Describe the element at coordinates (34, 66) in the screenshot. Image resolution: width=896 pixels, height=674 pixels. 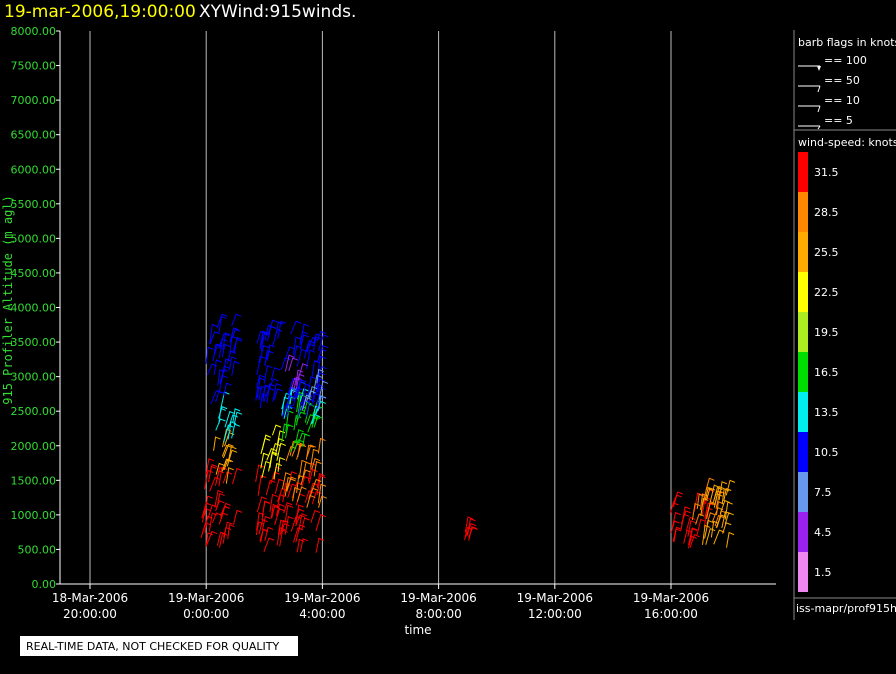
I see `y-tick-label: 7500.00` at that location.